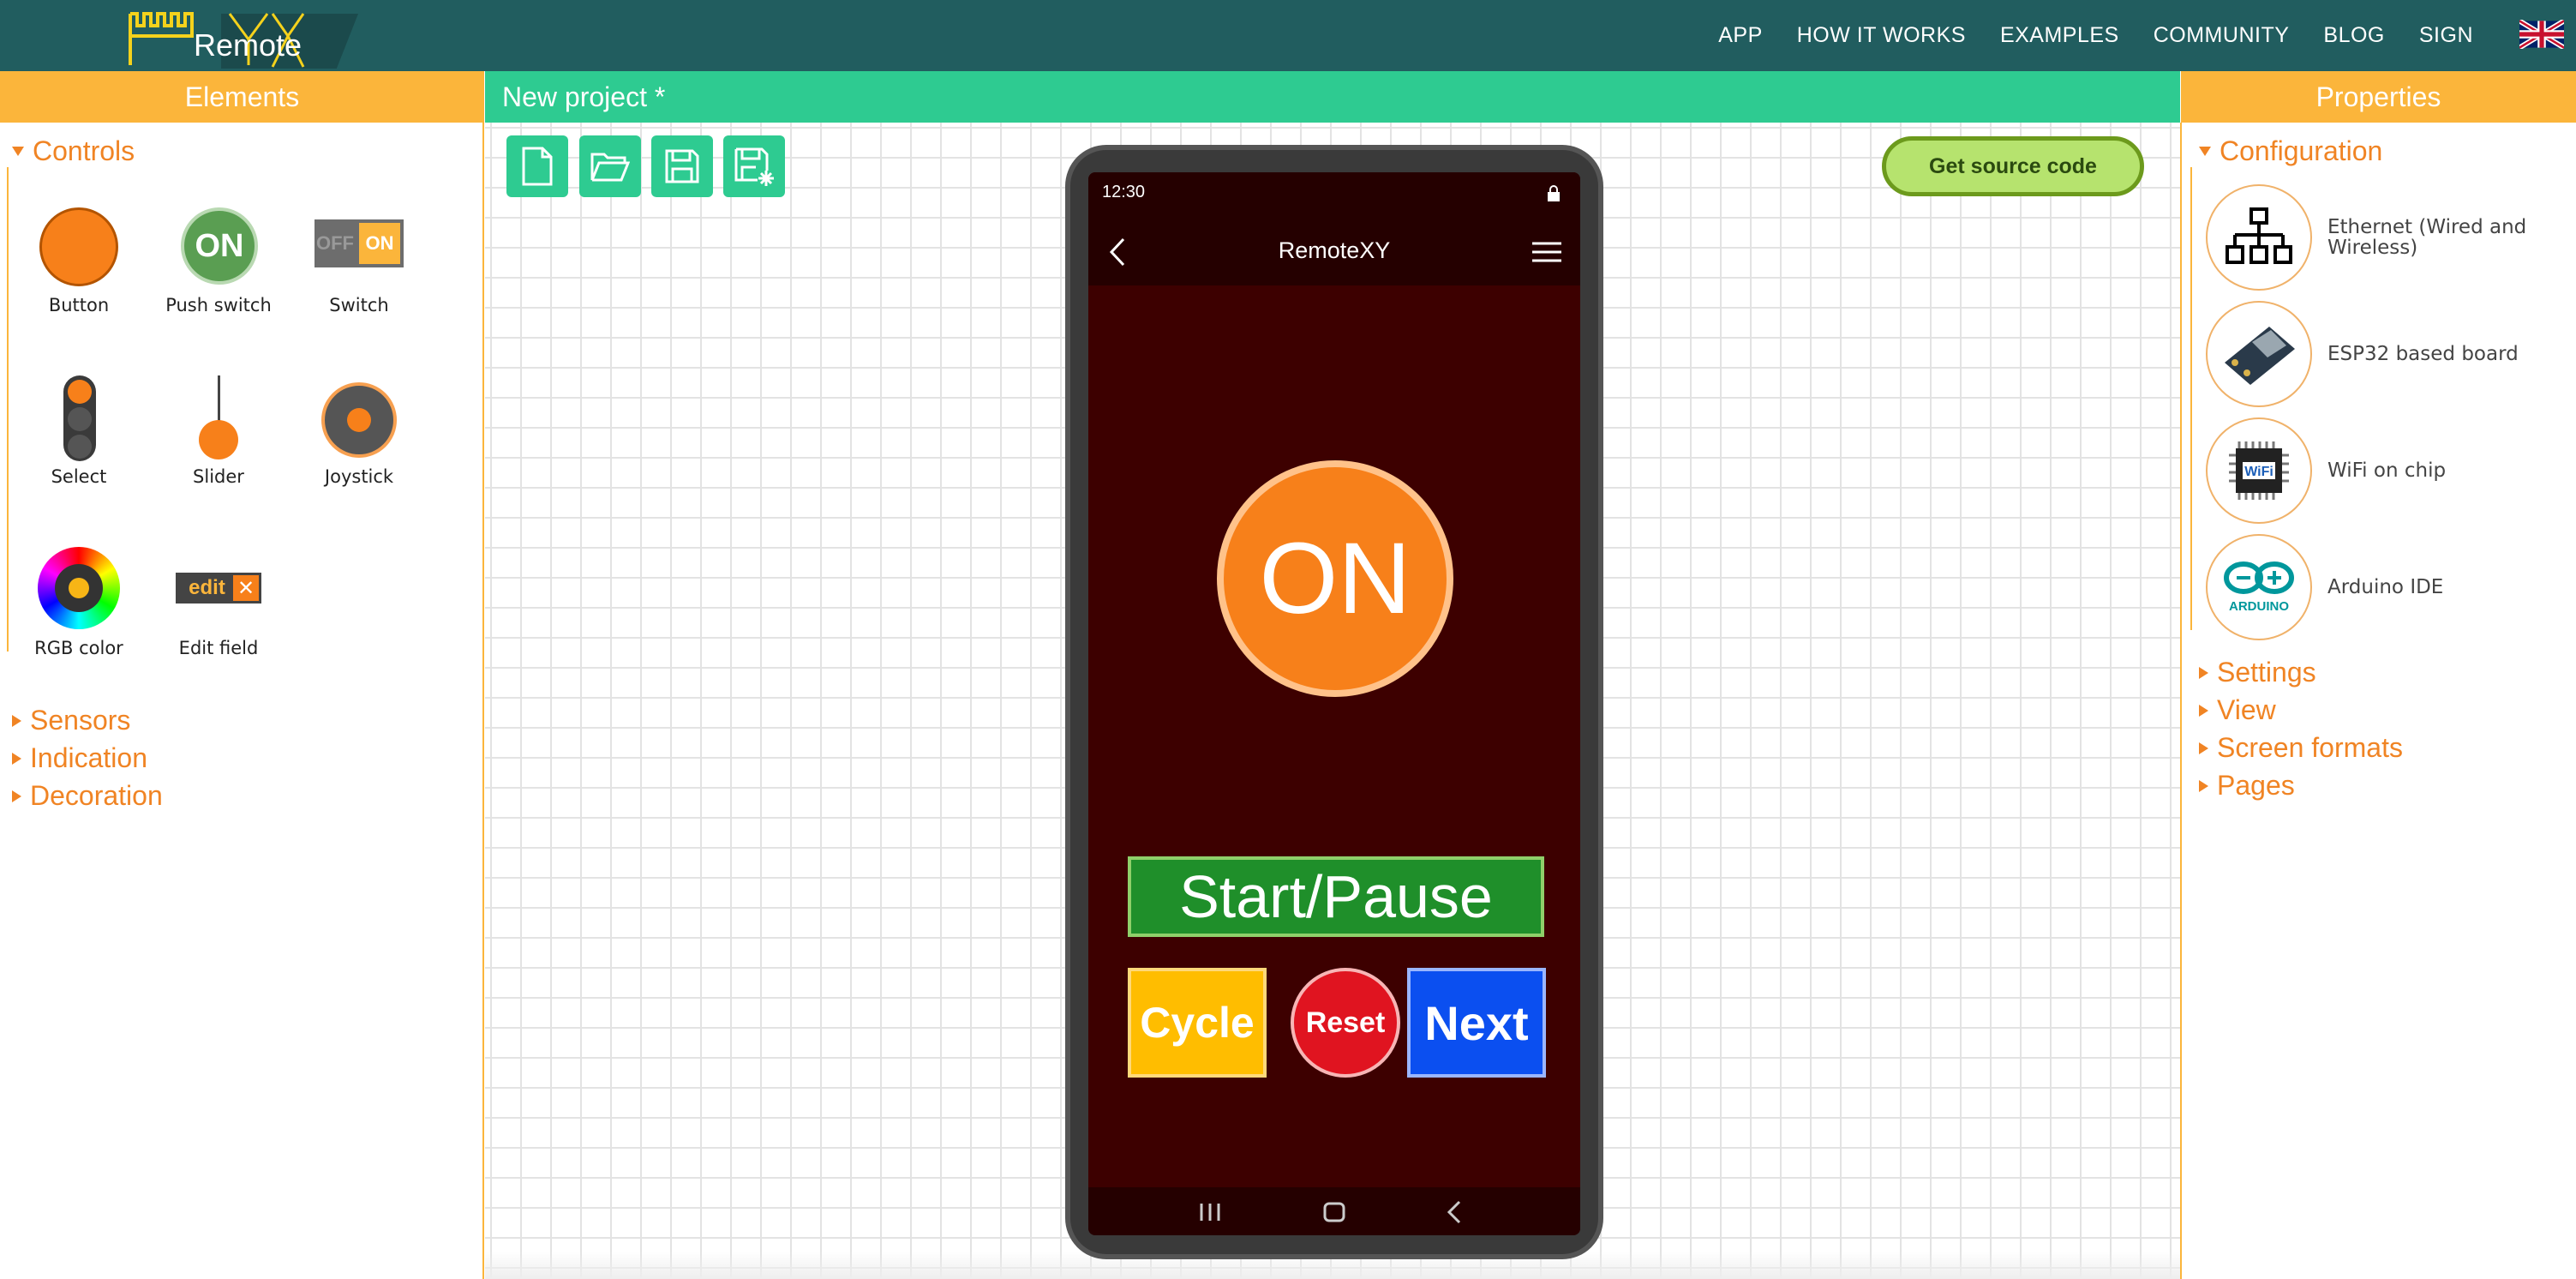 The image size is (2576, 1279). What do you see at coordinates (2301, 150) in the screenshot?
I see `section-label: Configuration` at bounding box center [2301, 150].